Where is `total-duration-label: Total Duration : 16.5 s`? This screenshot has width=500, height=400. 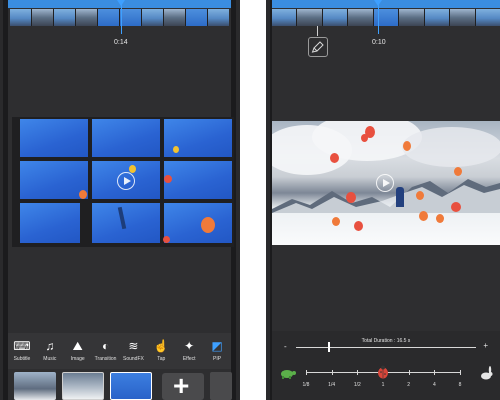 total-duration-label: Total Duration : 16.5 s is located at coordinates (386, 341).